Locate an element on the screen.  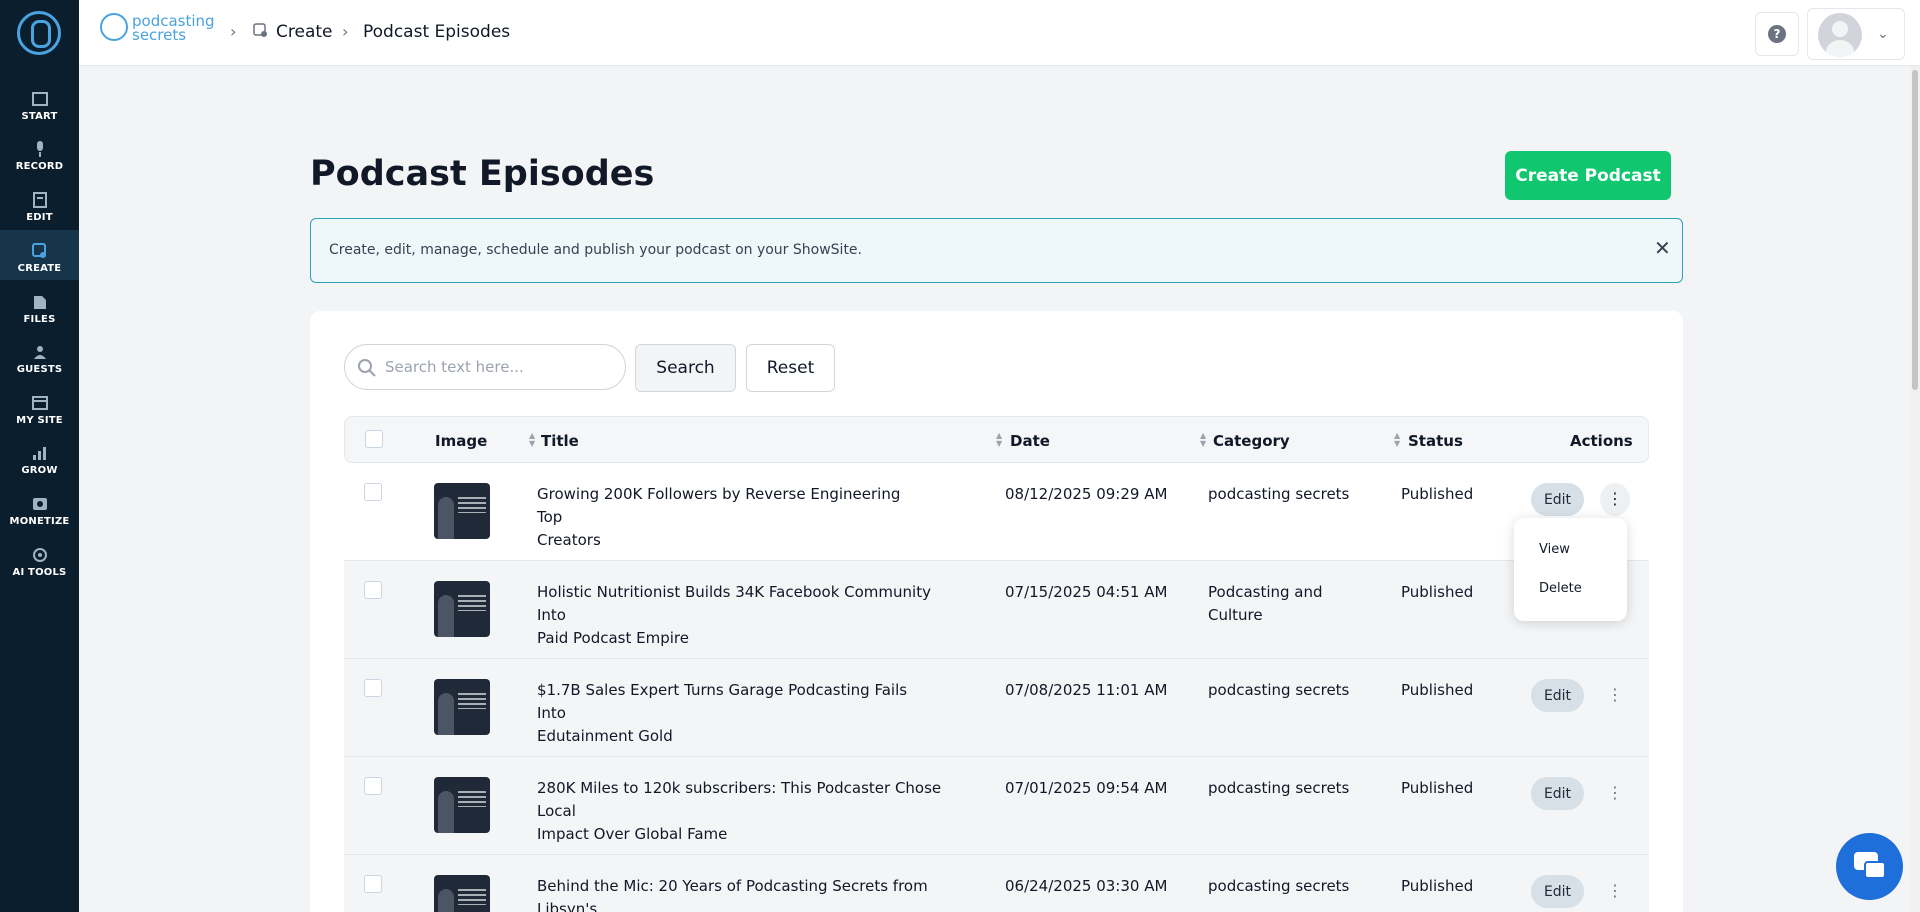
column-header-image: Image is located at coordinates (461, 441).